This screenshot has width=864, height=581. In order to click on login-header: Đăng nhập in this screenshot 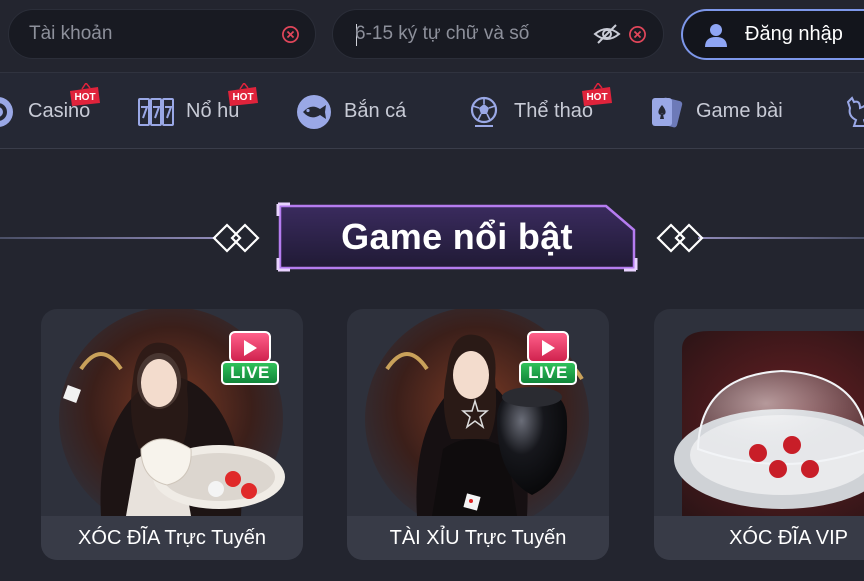, I will do `click(432, 36)`.